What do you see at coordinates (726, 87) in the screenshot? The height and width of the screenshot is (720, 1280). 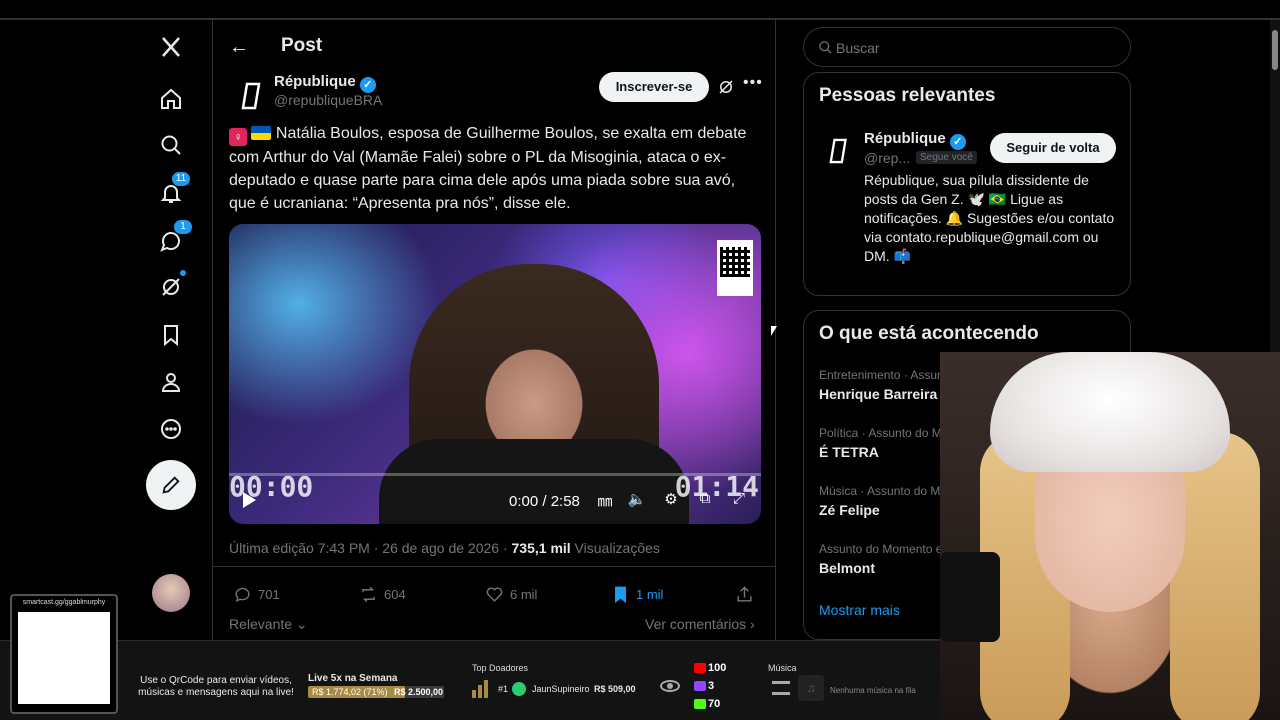 I see `grok-explain-icon` at bounding box center [726, 87].